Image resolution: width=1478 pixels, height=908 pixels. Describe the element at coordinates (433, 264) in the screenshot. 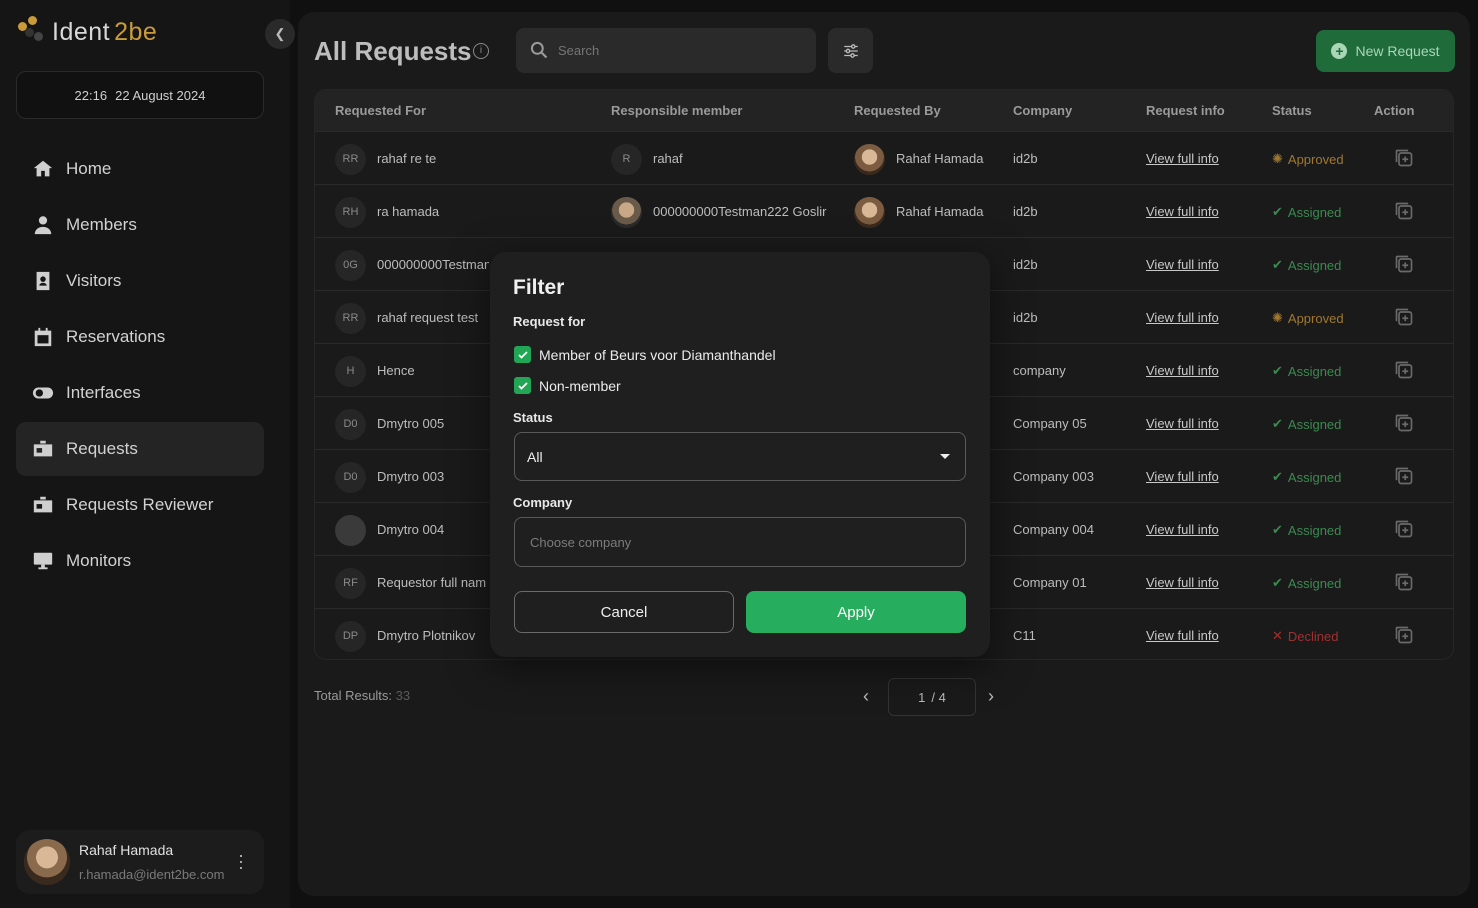

I see `requested-for: 000000000Testman` at that location.